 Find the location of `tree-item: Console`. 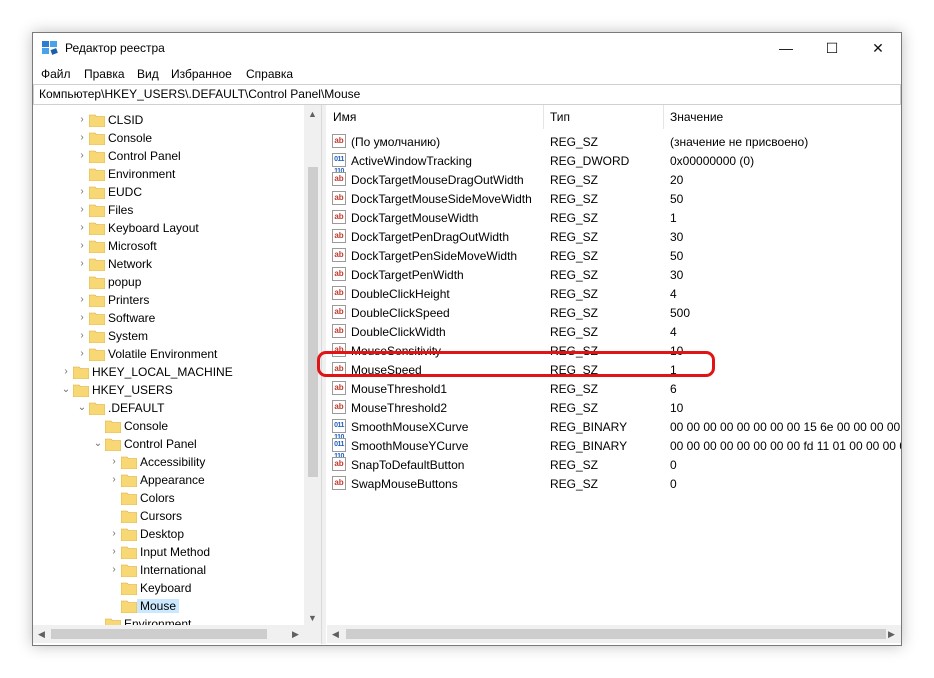

tree-item: Console is located at coordinates (168, 426).